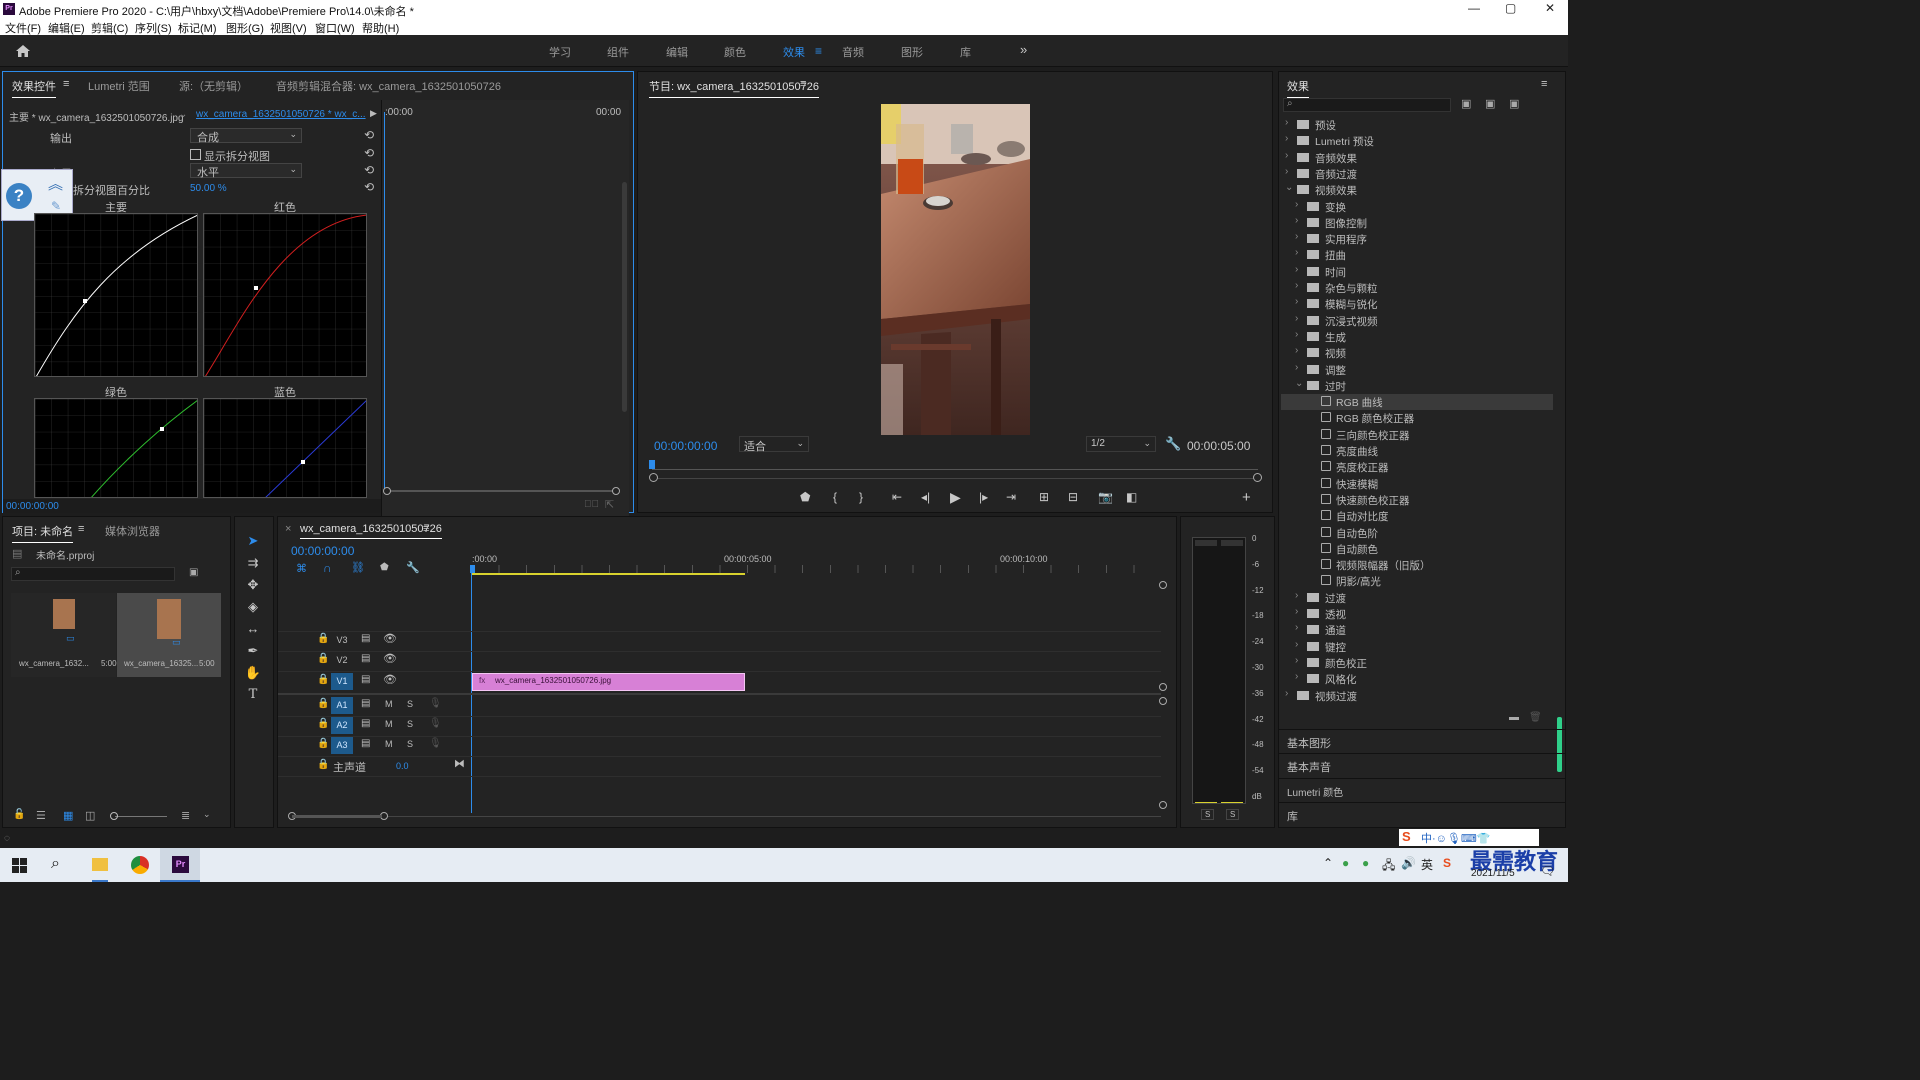 This screenshot has width=1920, height=1080. What do you see at coordinates (472, 569) in the screenshot?
I see `timeline-playhead-head` at bounding box center [472, 569].